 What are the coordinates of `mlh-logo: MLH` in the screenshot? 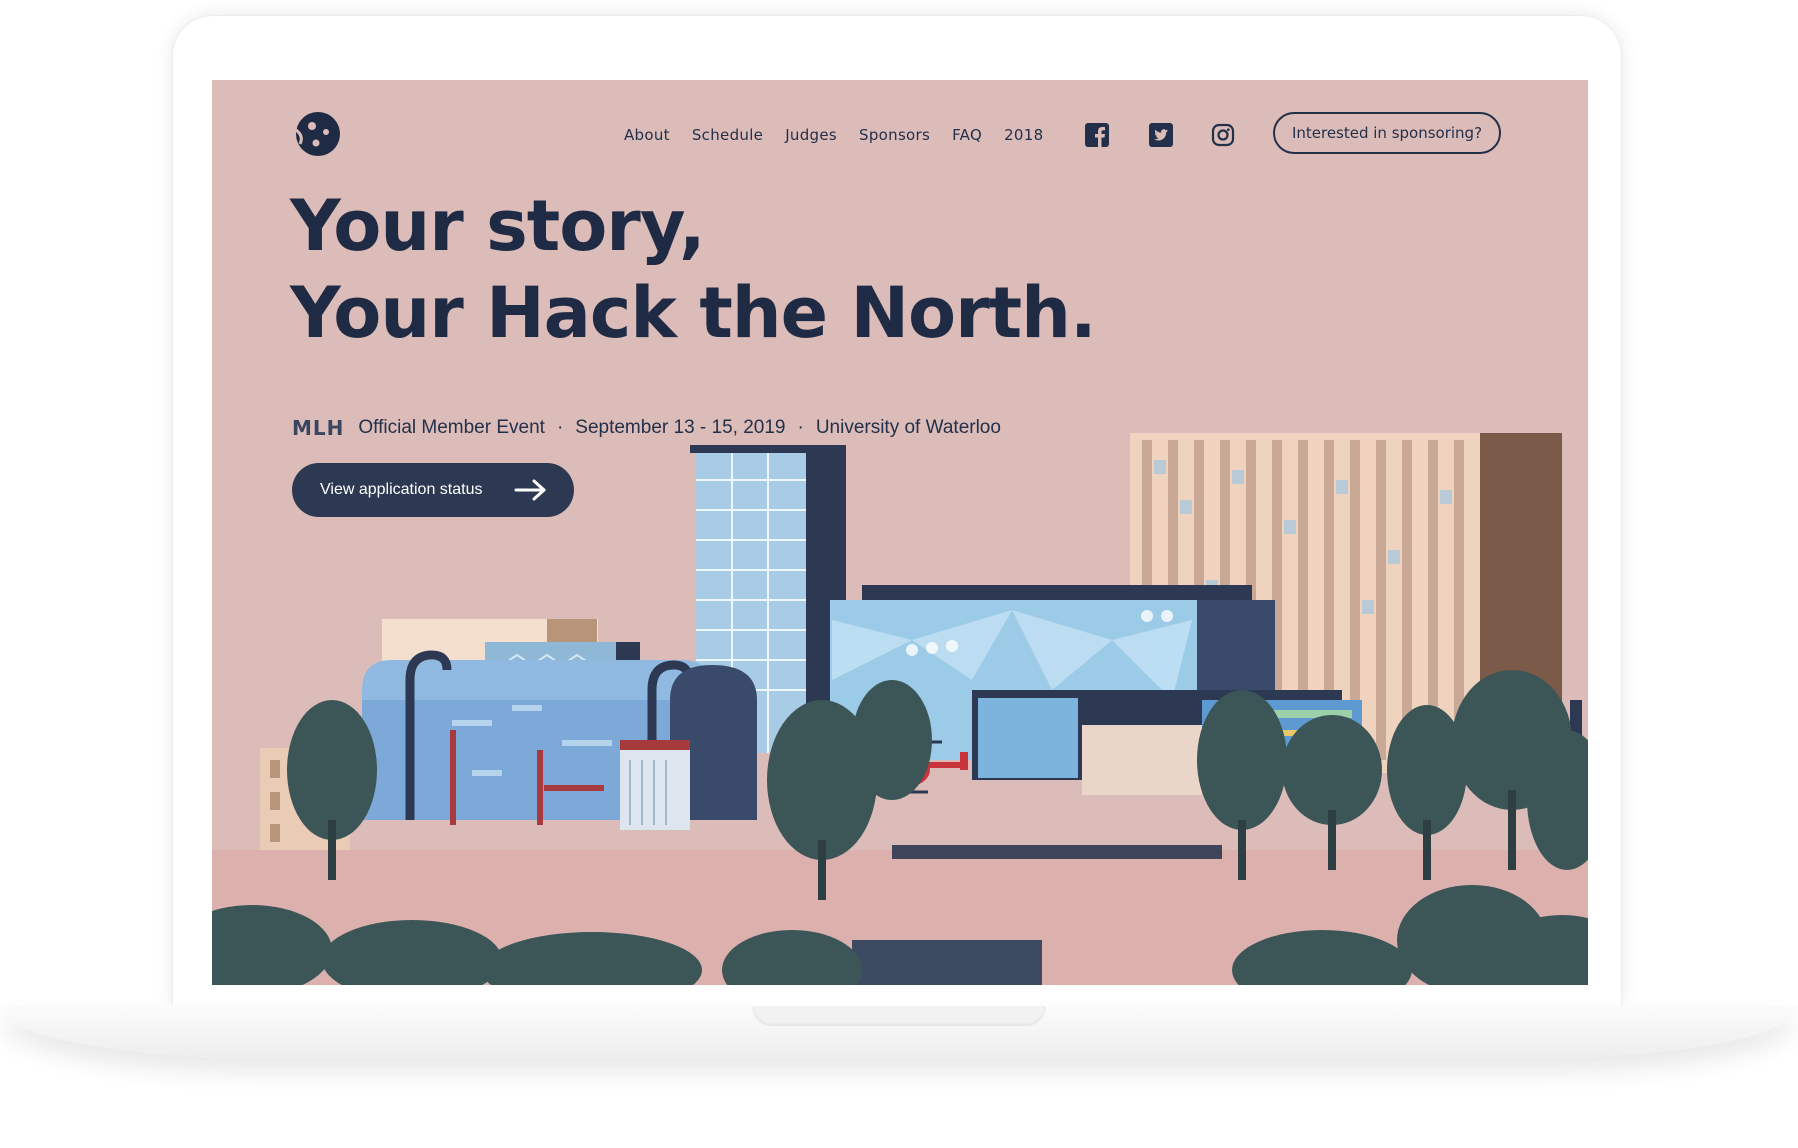 It's located at (318, 428).